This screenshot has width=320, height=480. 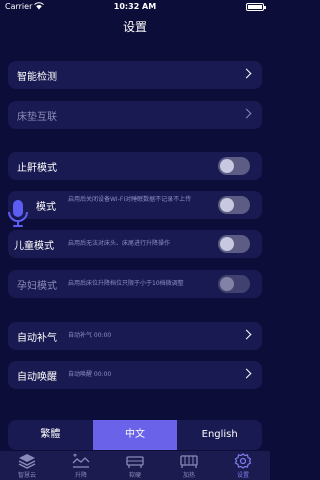 I want to click on tab-settings: 设置, so click(x=243, y=465).